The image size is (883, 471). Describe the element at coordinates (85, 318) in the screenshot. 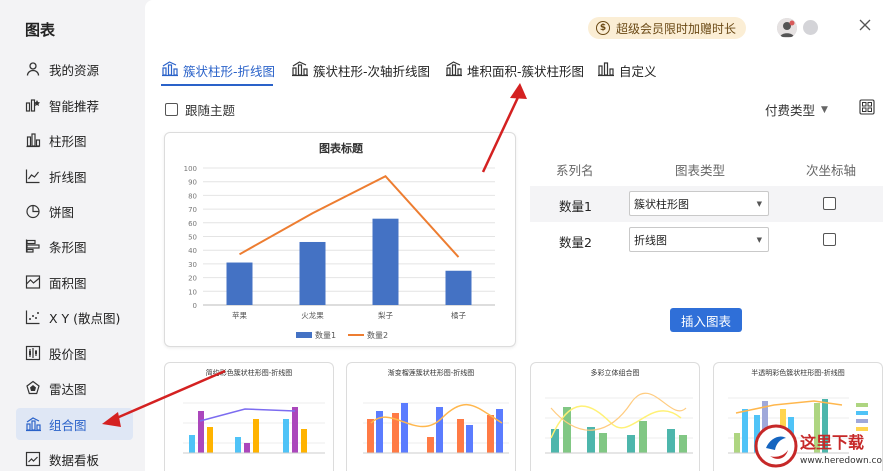

I see `sidebar-item-label: X Y (散点图)` at that location.